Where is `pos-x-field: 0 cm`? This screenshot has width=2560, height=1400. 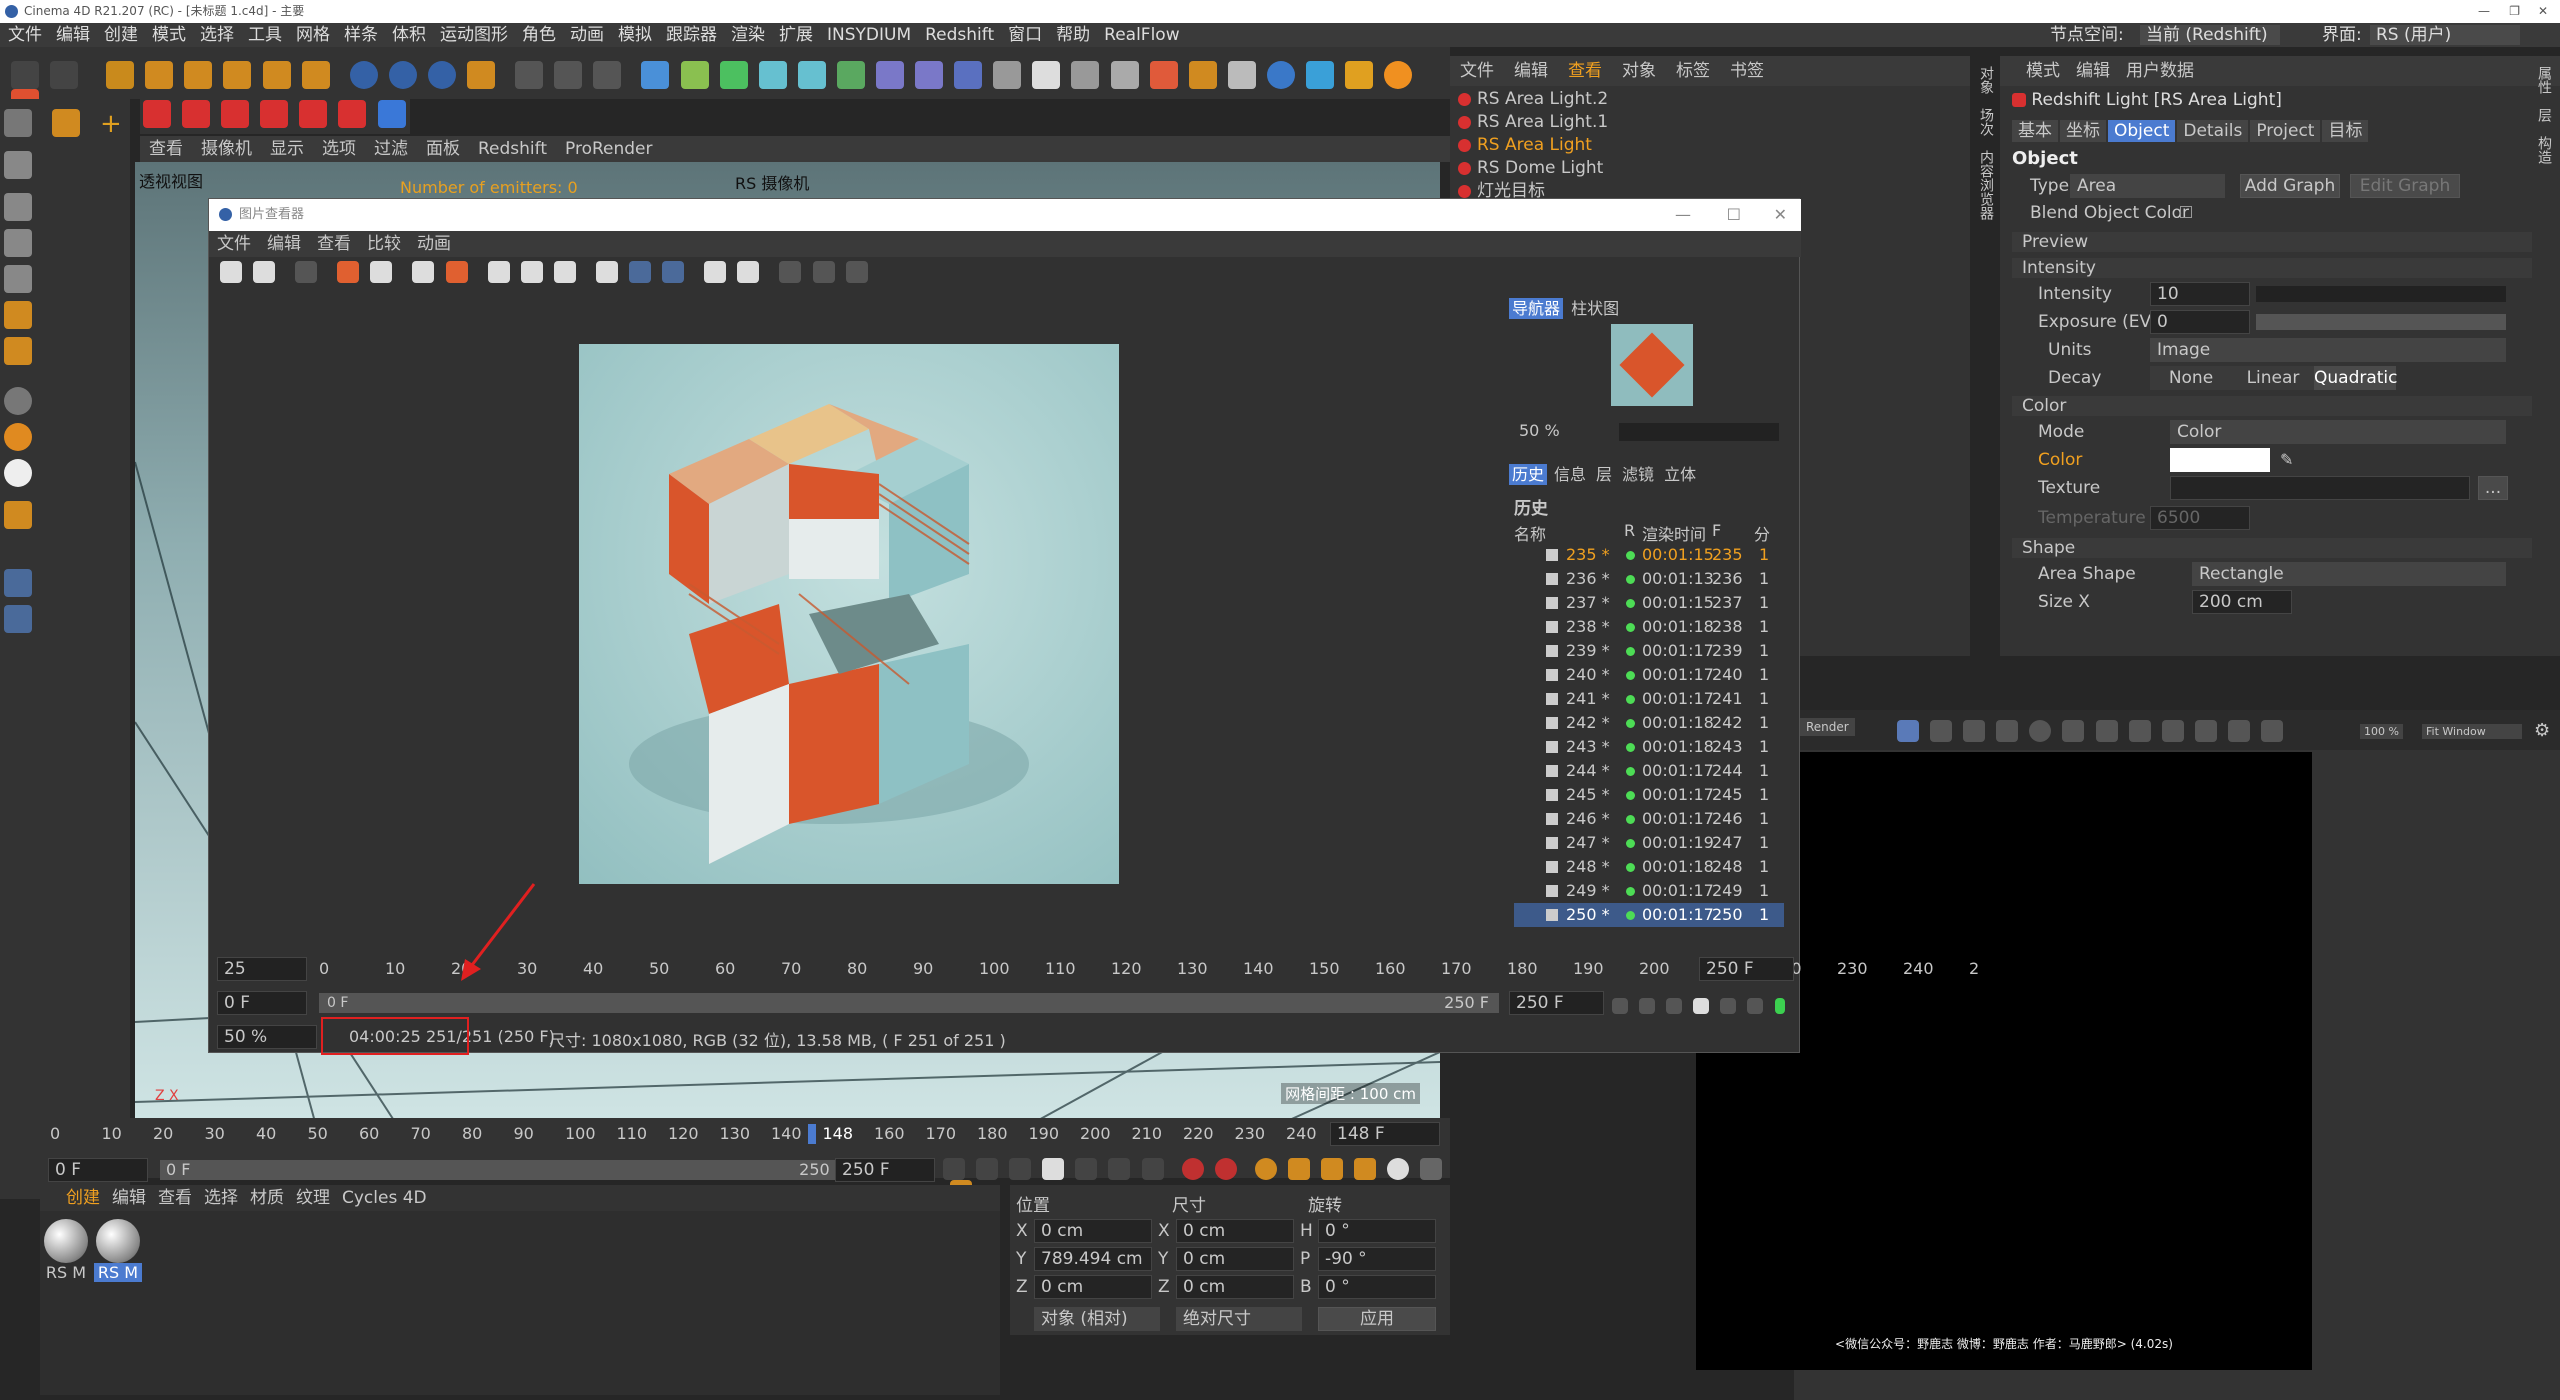 pos-x-field: 0 cm is located at coordinates (1093, 1231).